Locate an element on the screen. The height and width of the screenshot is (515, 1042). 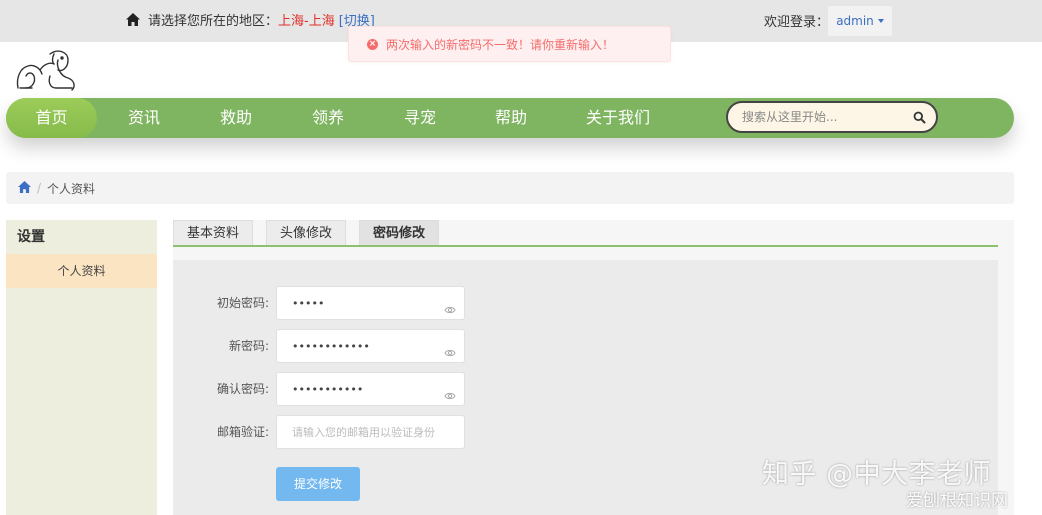
search-input is located at coordinates (825, 117).